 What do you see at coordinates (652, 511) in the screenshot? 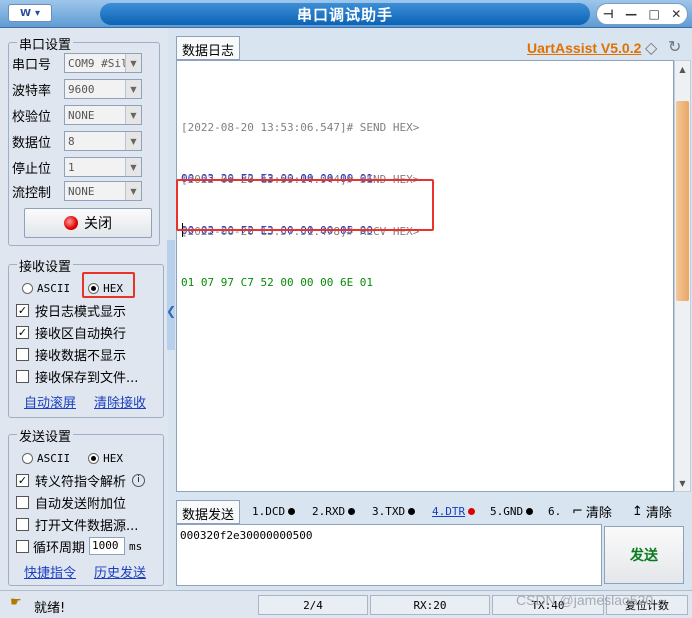
I see `clear-log-button: ↥ 清除` at bounding box center [652, 511].